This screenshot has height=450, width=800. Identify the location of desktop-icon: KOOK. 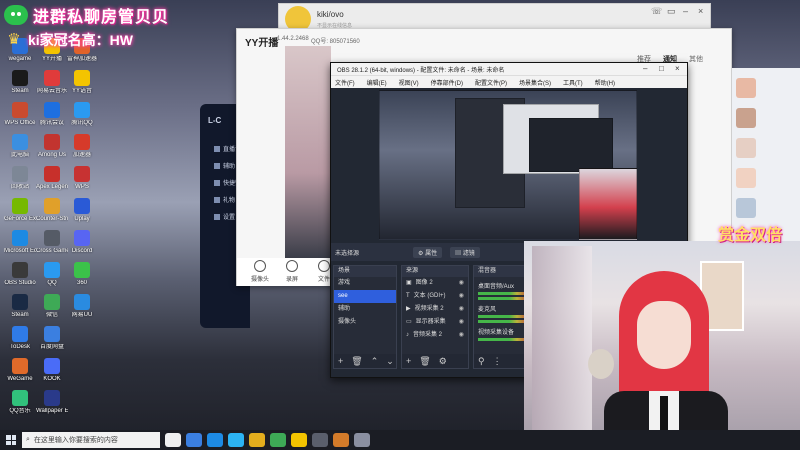
(52, 370).